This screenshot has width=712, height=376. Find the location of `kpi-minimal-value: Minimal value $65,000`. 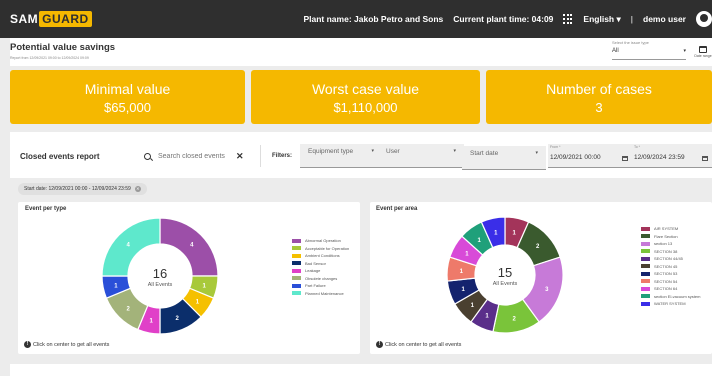

kpi-minimal-value: Minimal value $65,000 is located at coordinates (127, 97).